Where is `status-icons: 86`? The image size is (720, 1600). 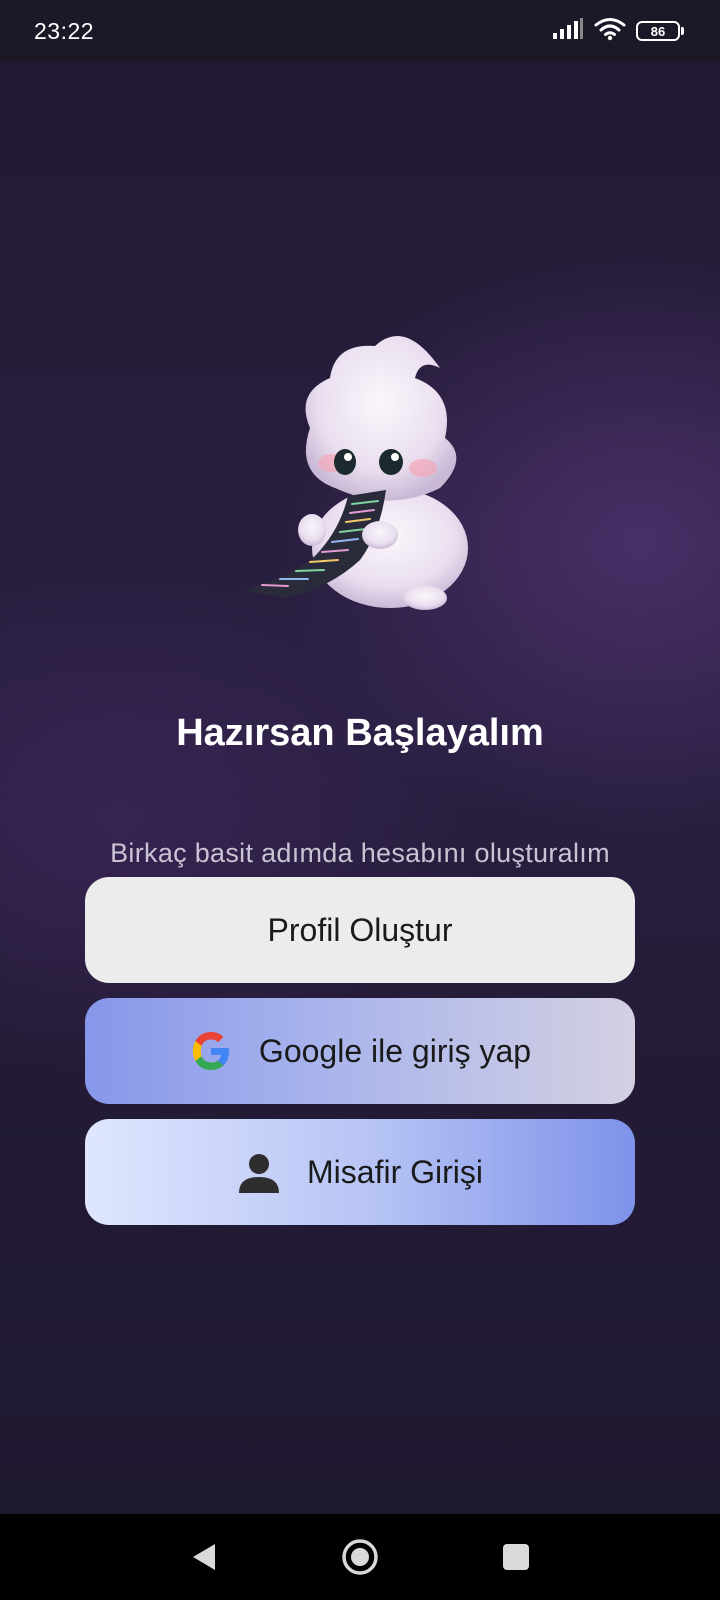
status-icons: 86 is located at coordinates (618, 31).